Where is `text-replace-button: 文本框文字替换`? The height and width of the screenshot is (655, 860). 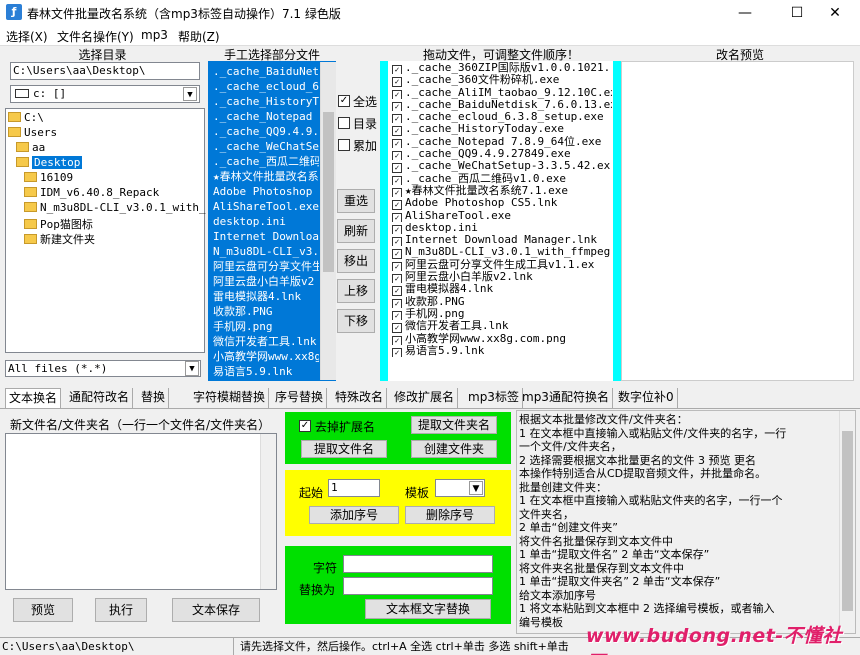
text-replace-button: 文本框文字替换 is located at coordinates (428, 609).